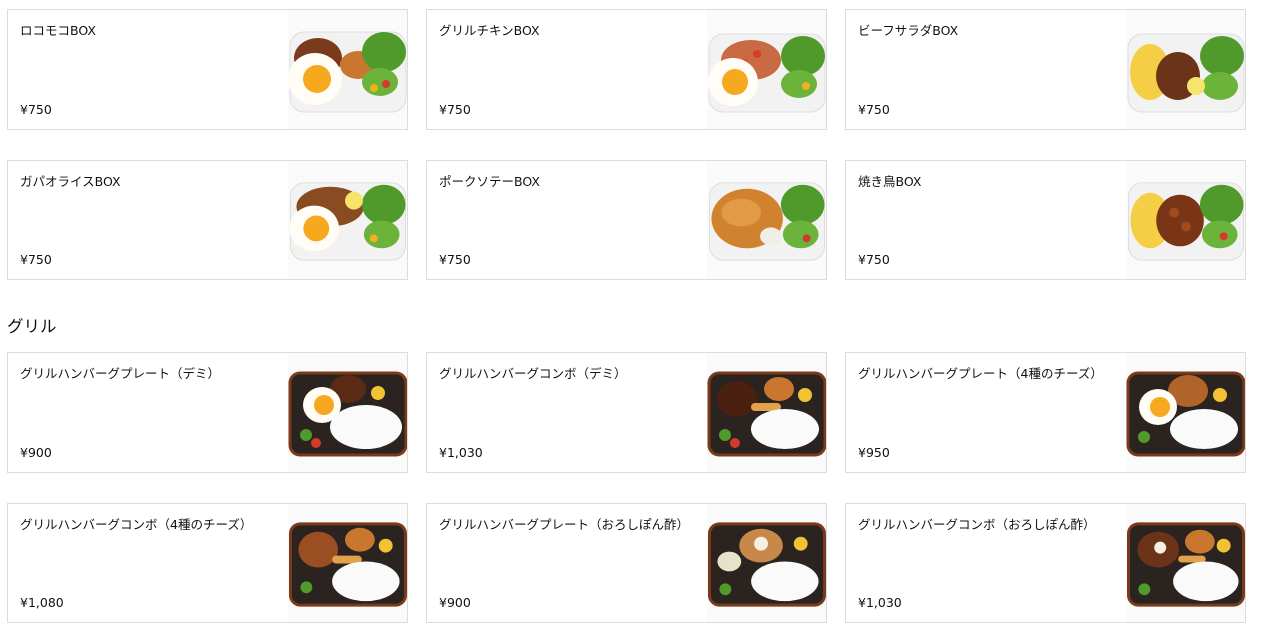 This screenshot has width=1262, height=631. I want to click on menu-item-name: グリルチキンBOX, so click(489, 30).